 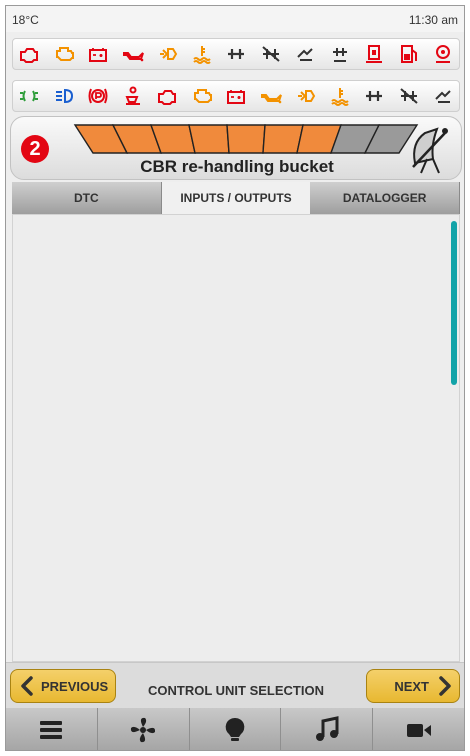 I want to click on status-bar: 18°C 11:30 am, so click(x=235, y=19).